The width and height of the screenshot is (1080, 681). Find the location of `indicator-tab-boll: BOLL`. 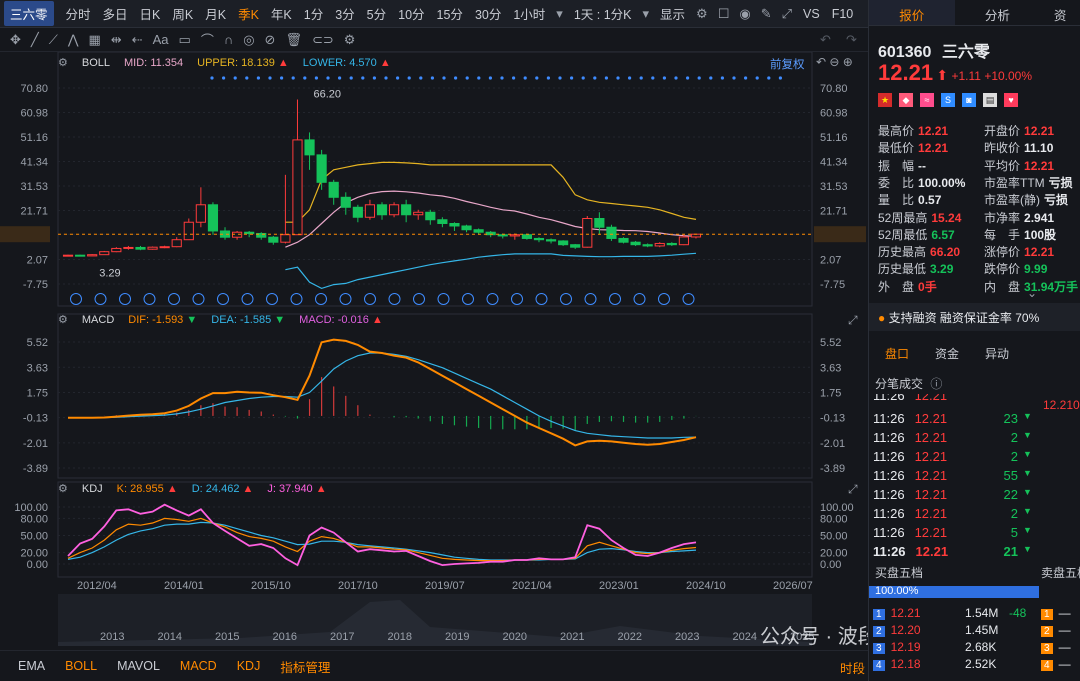

indicator-tab-boll: BOLL is located at coordinates (81, 666).